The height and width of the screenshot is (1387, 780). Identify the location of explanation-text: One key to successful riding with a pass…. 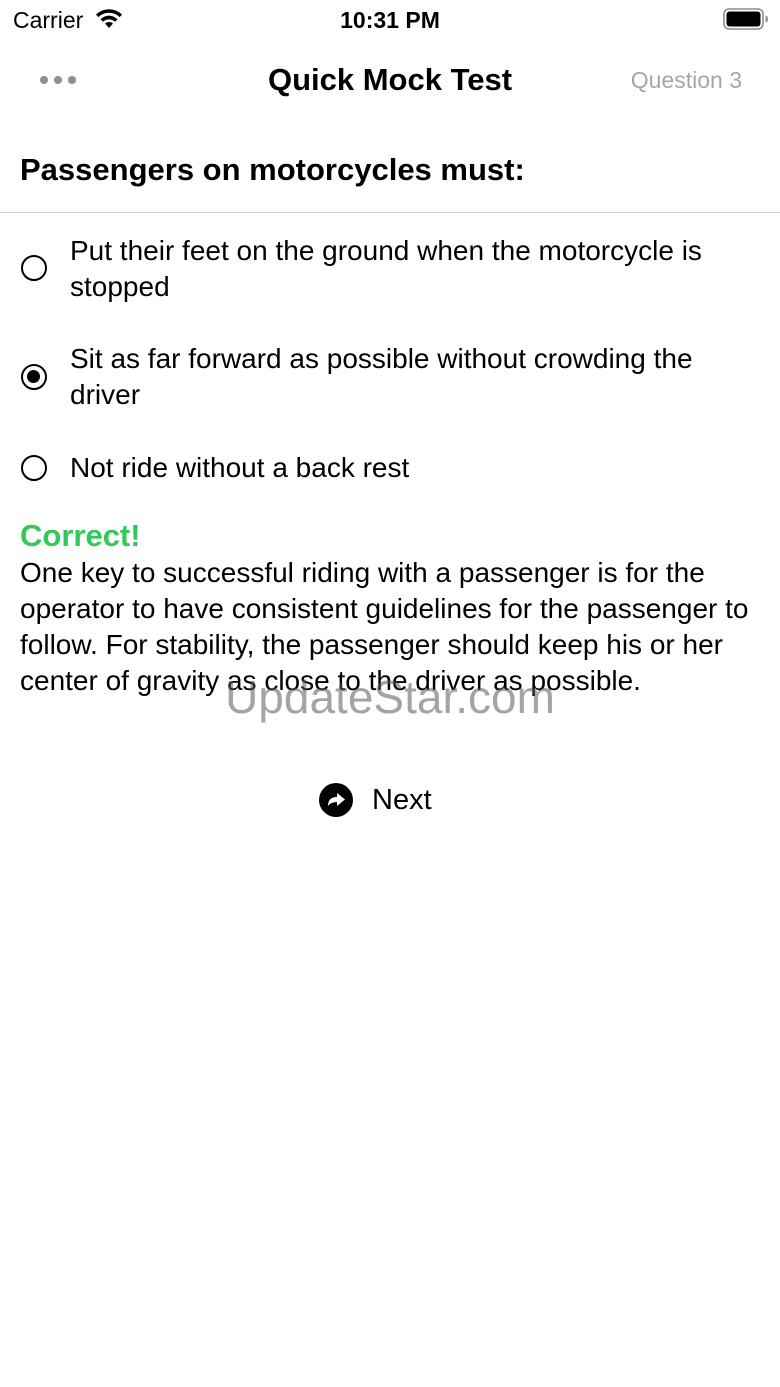
(384, 626).